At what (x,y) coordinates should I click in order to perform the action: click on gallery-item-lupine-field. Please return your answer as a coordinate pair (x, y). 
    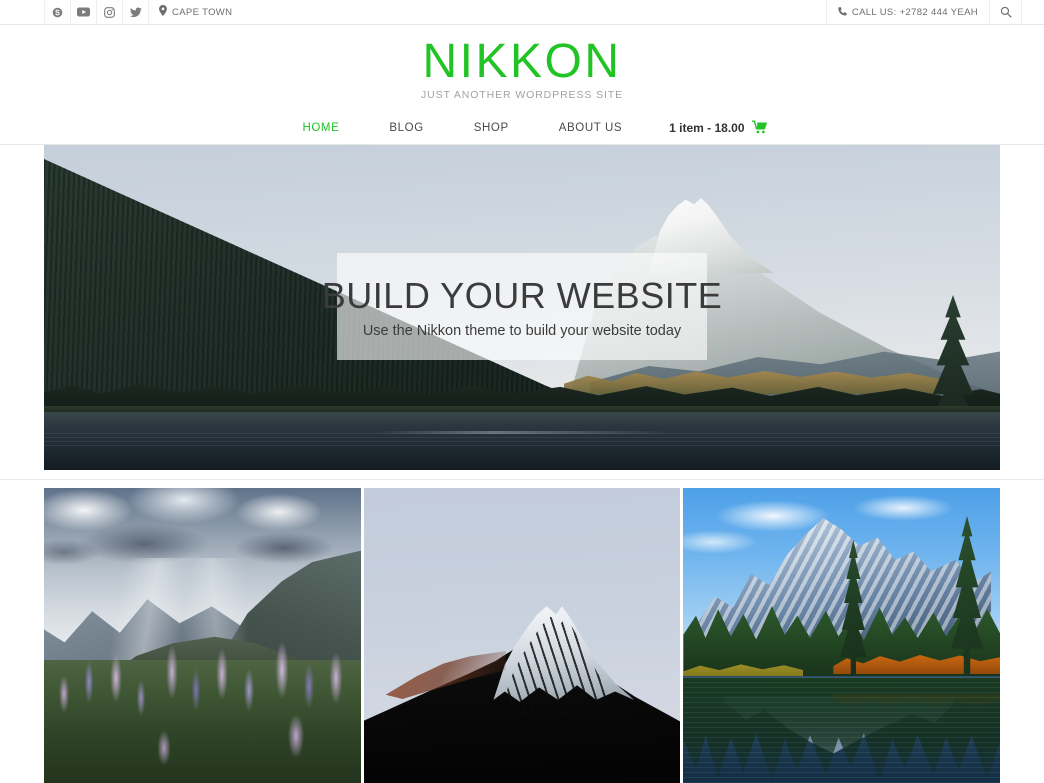
    Looking at the image, I should click on (202, 635).